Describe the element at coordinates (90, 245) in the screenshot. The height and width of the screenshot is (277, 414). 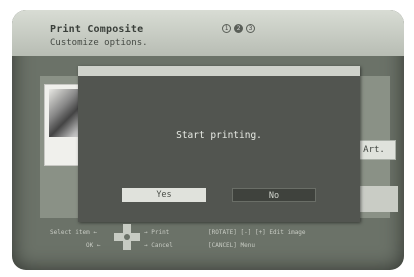
I see `ok-label: OK` at that location.